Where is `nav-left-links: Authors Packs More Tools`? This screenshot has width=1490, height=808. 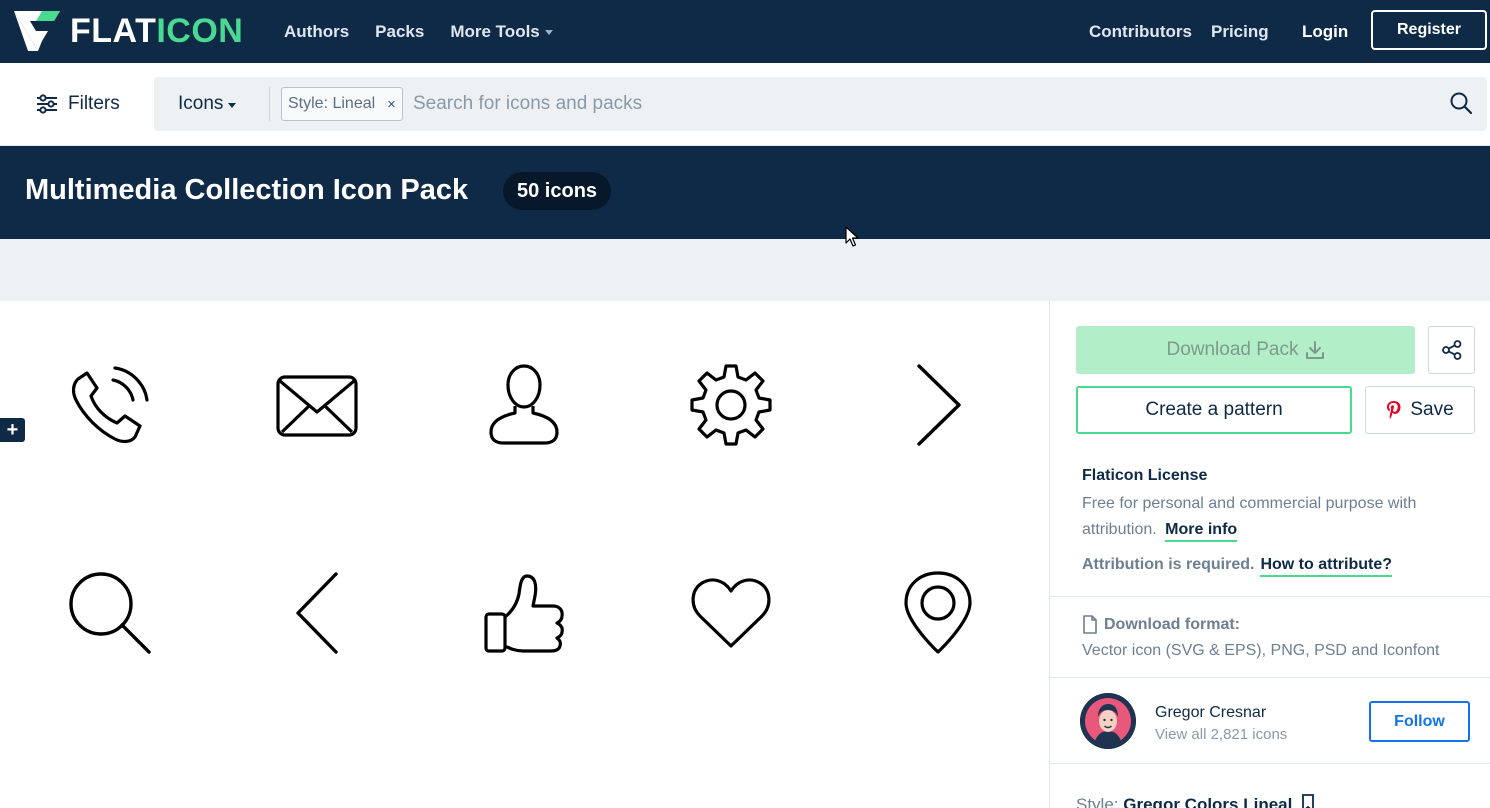
nav-left-links: Authors Packs More Tools is located at coordinates (431, 31).